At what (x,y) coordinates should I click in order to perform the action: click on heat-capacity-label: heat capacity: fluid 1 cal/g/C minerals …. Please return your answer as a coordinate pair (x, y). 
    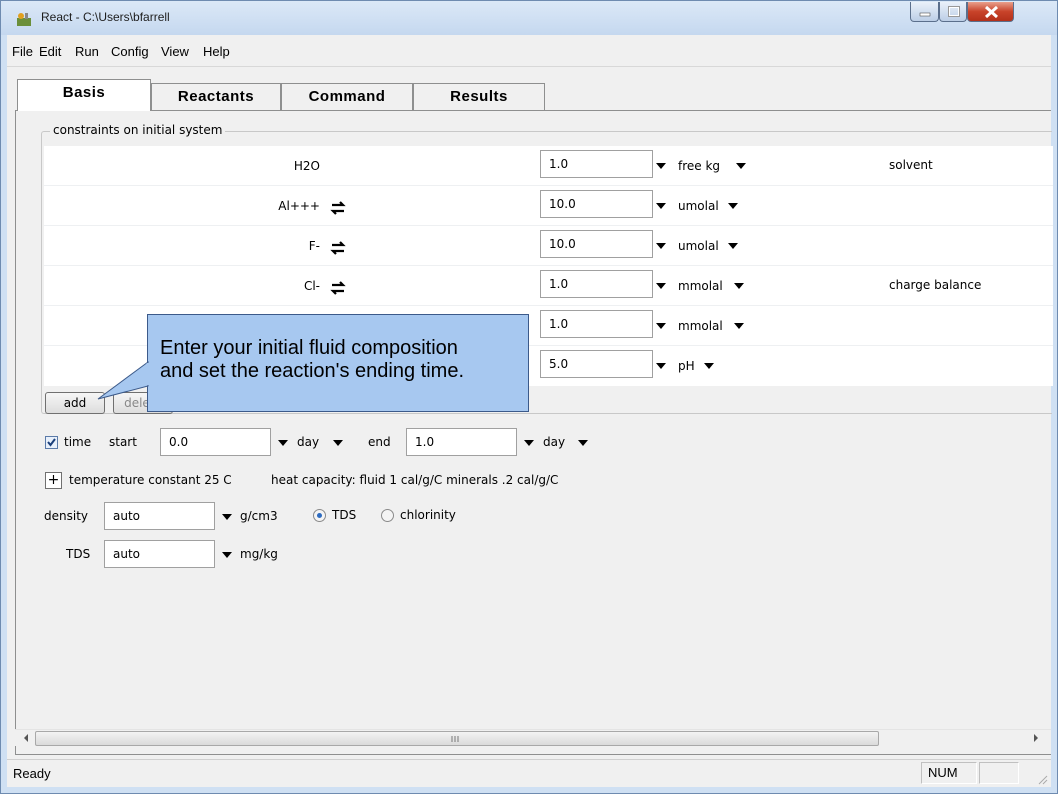
    Looking at the image, I should click on (414, 480).